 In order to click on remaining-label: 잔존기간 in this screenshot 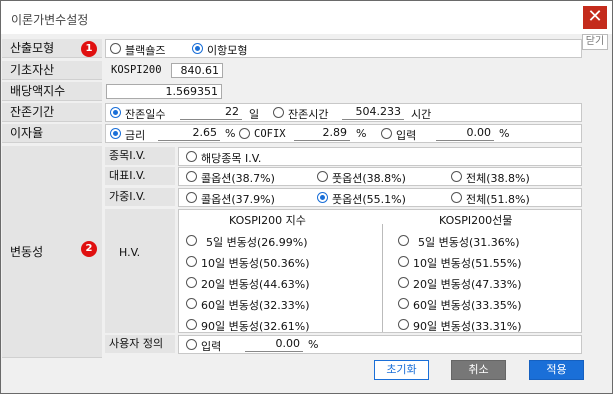, I will do `click(52, 112)`.